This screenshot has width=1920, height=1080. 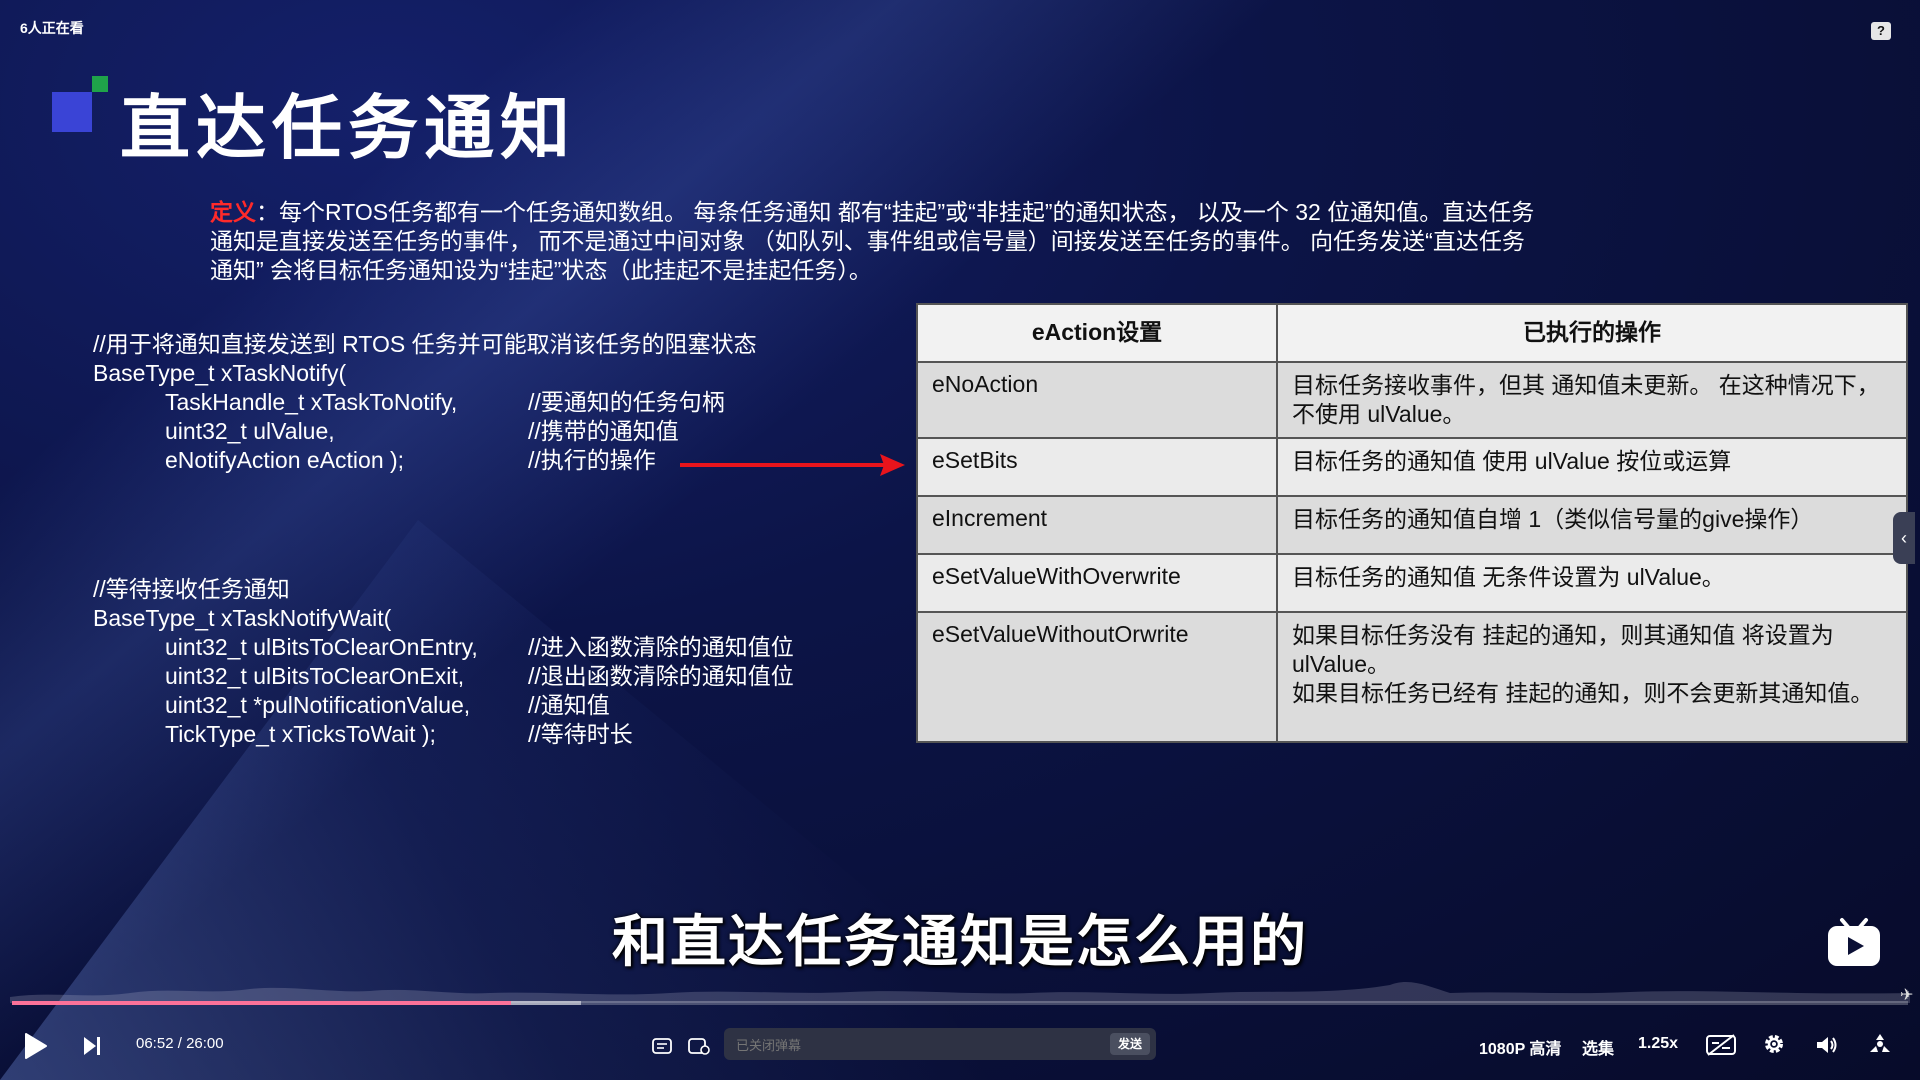 What do you see at coordinates (250, 431) in the screenshot?
I see `code-text: uint32_t ulValue,` at bounding box center [250, 431].